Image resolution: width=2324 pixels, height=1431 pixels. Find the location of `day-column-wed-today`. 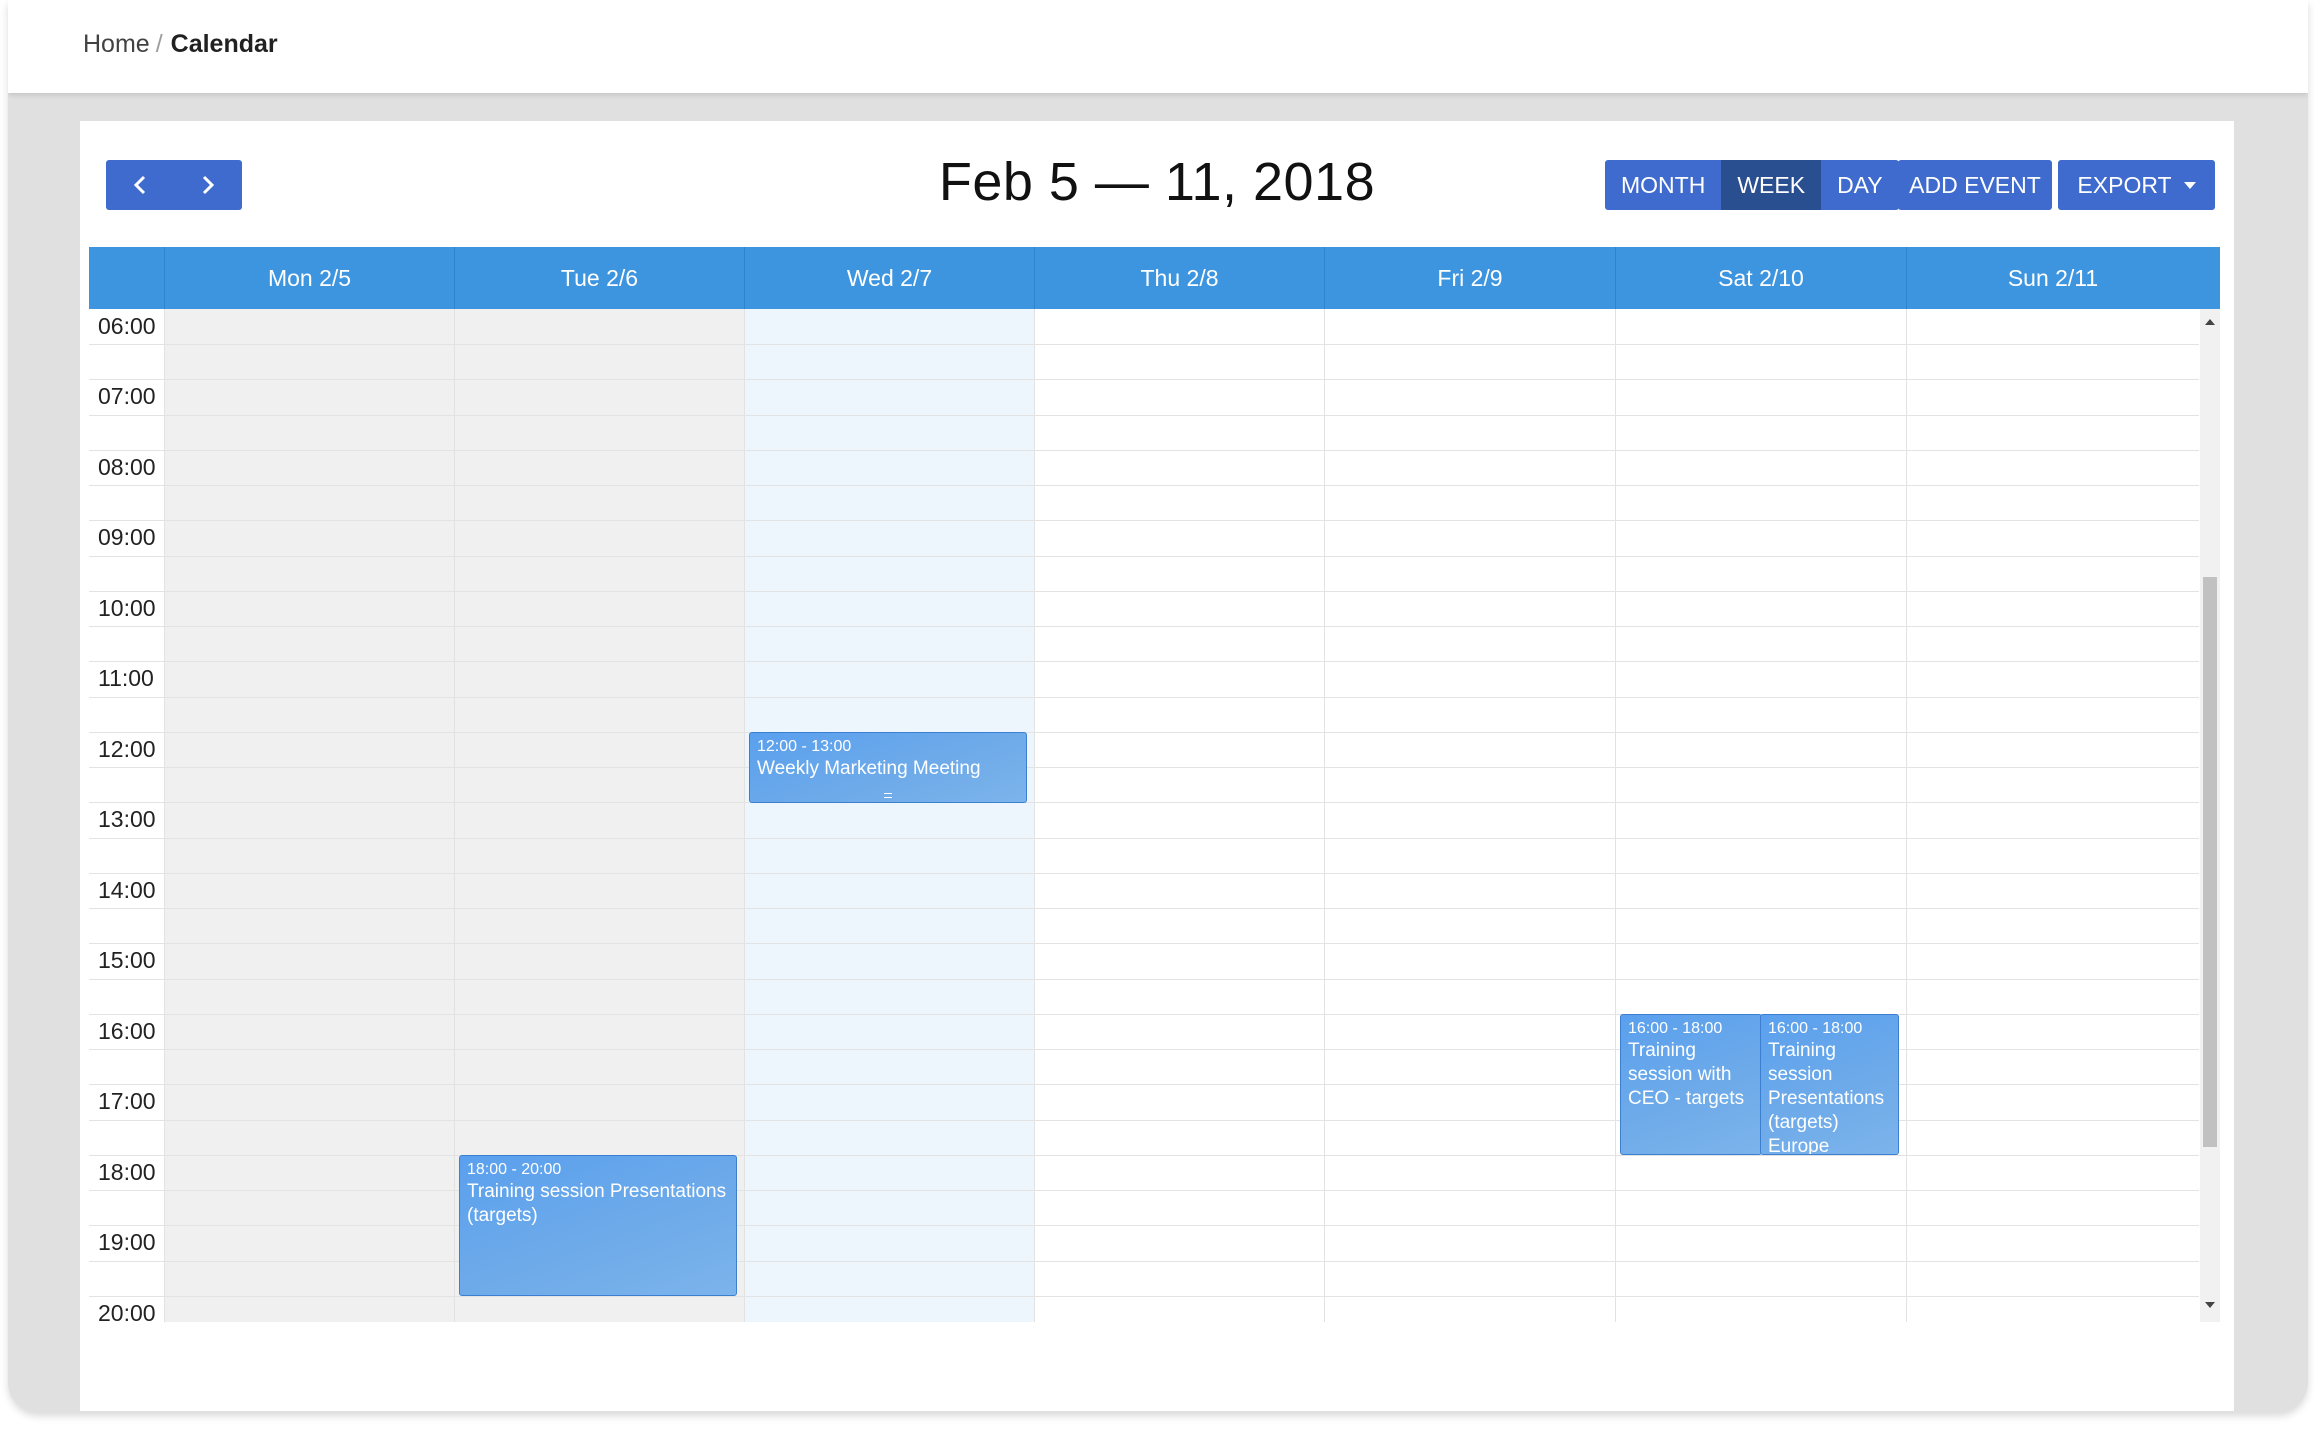

day-column-wed-today is located at coordinates (889, 815).